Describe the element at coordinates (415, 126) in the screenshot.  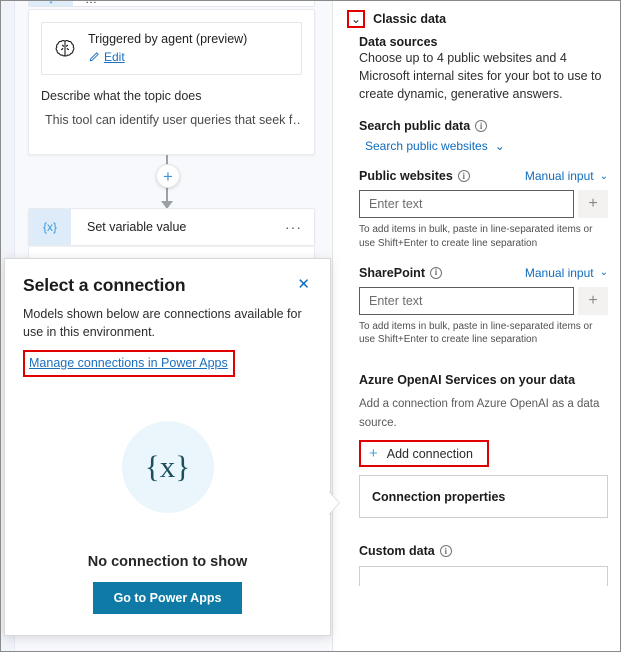
I see `search-public-data-text: Search public data` at that location.